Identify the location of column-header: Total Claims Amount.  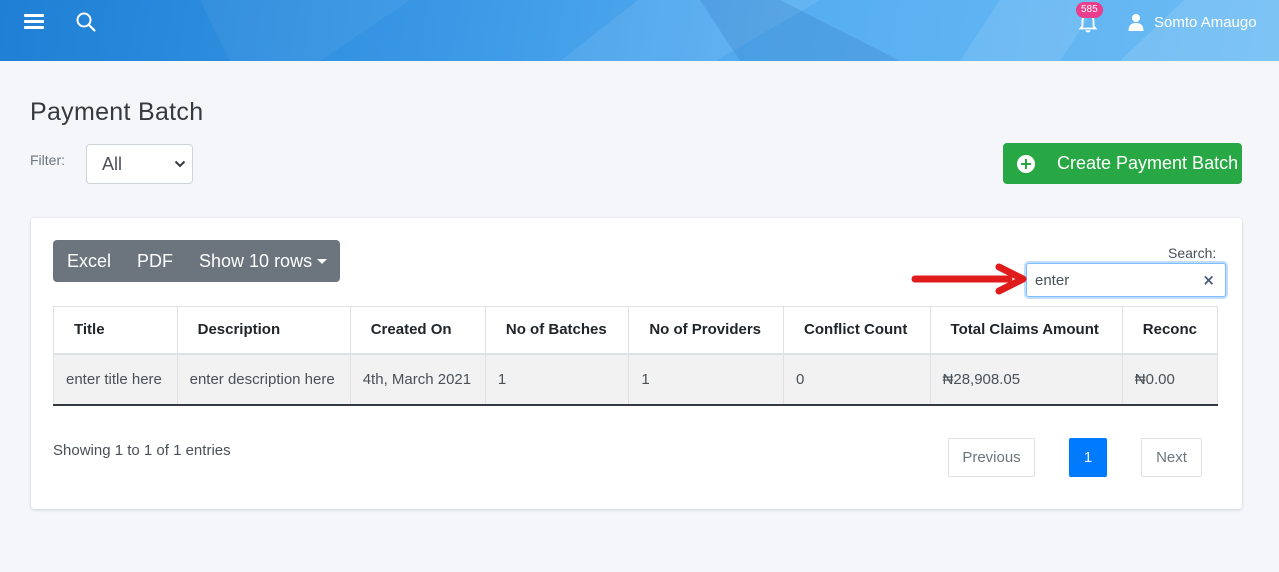
(1026, 330).